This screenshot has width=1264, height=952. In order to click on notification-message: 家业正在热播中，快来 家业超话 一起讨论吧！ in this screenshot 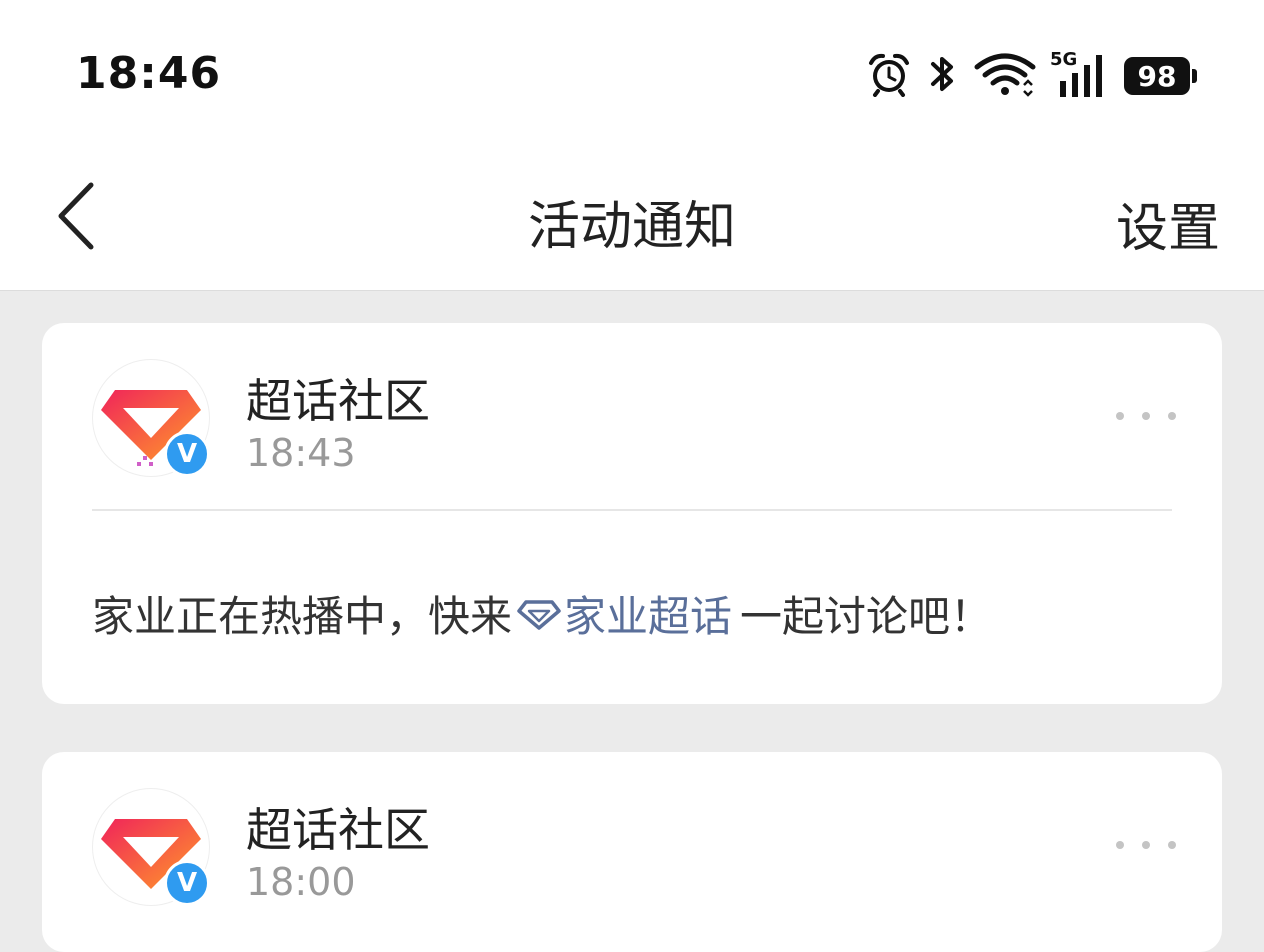, I will do `click(542, 613)`.